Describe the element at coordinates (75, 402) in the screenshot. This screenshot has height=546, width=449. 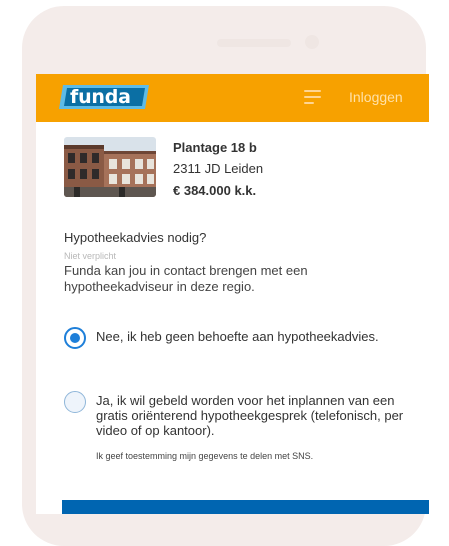
I see `radio-unselected-icon` at that location.